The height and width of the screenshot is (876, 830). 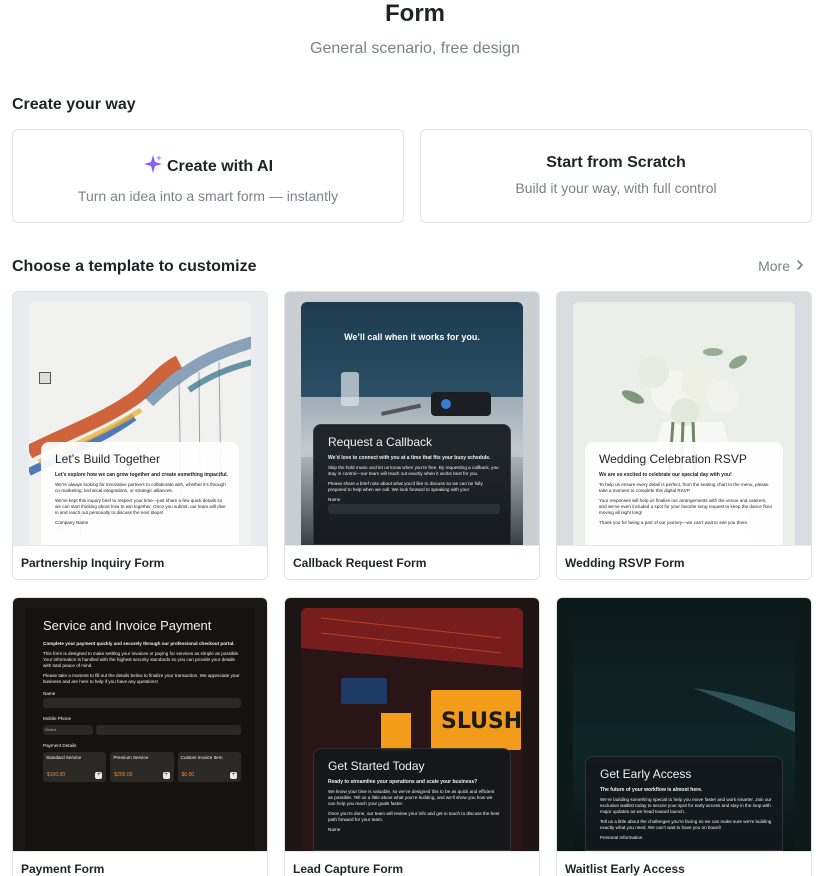 What do you see at coordinates (49, 693) in the screenshot?
I see `field-label-name: Name` at bounding box center [49, 693].